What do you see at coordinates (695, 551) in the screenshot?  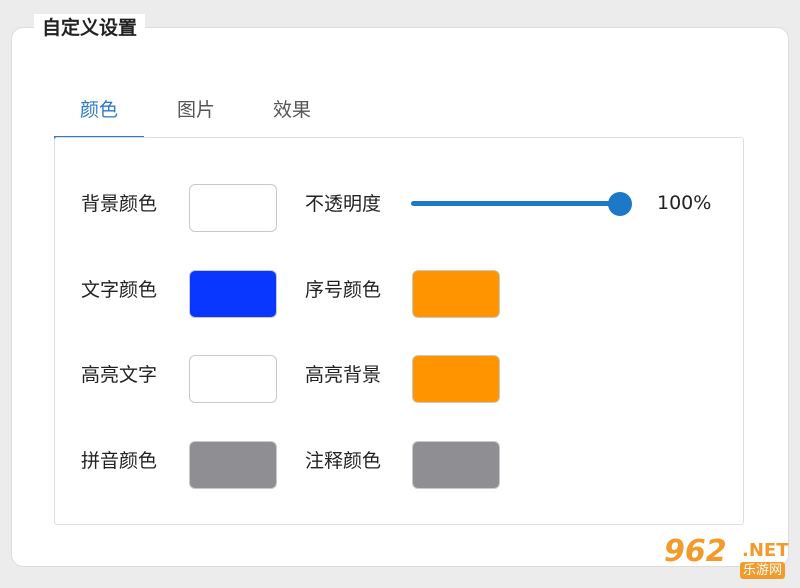 I see `watermark-logo-number: 962` at bounding box center [695, 551].